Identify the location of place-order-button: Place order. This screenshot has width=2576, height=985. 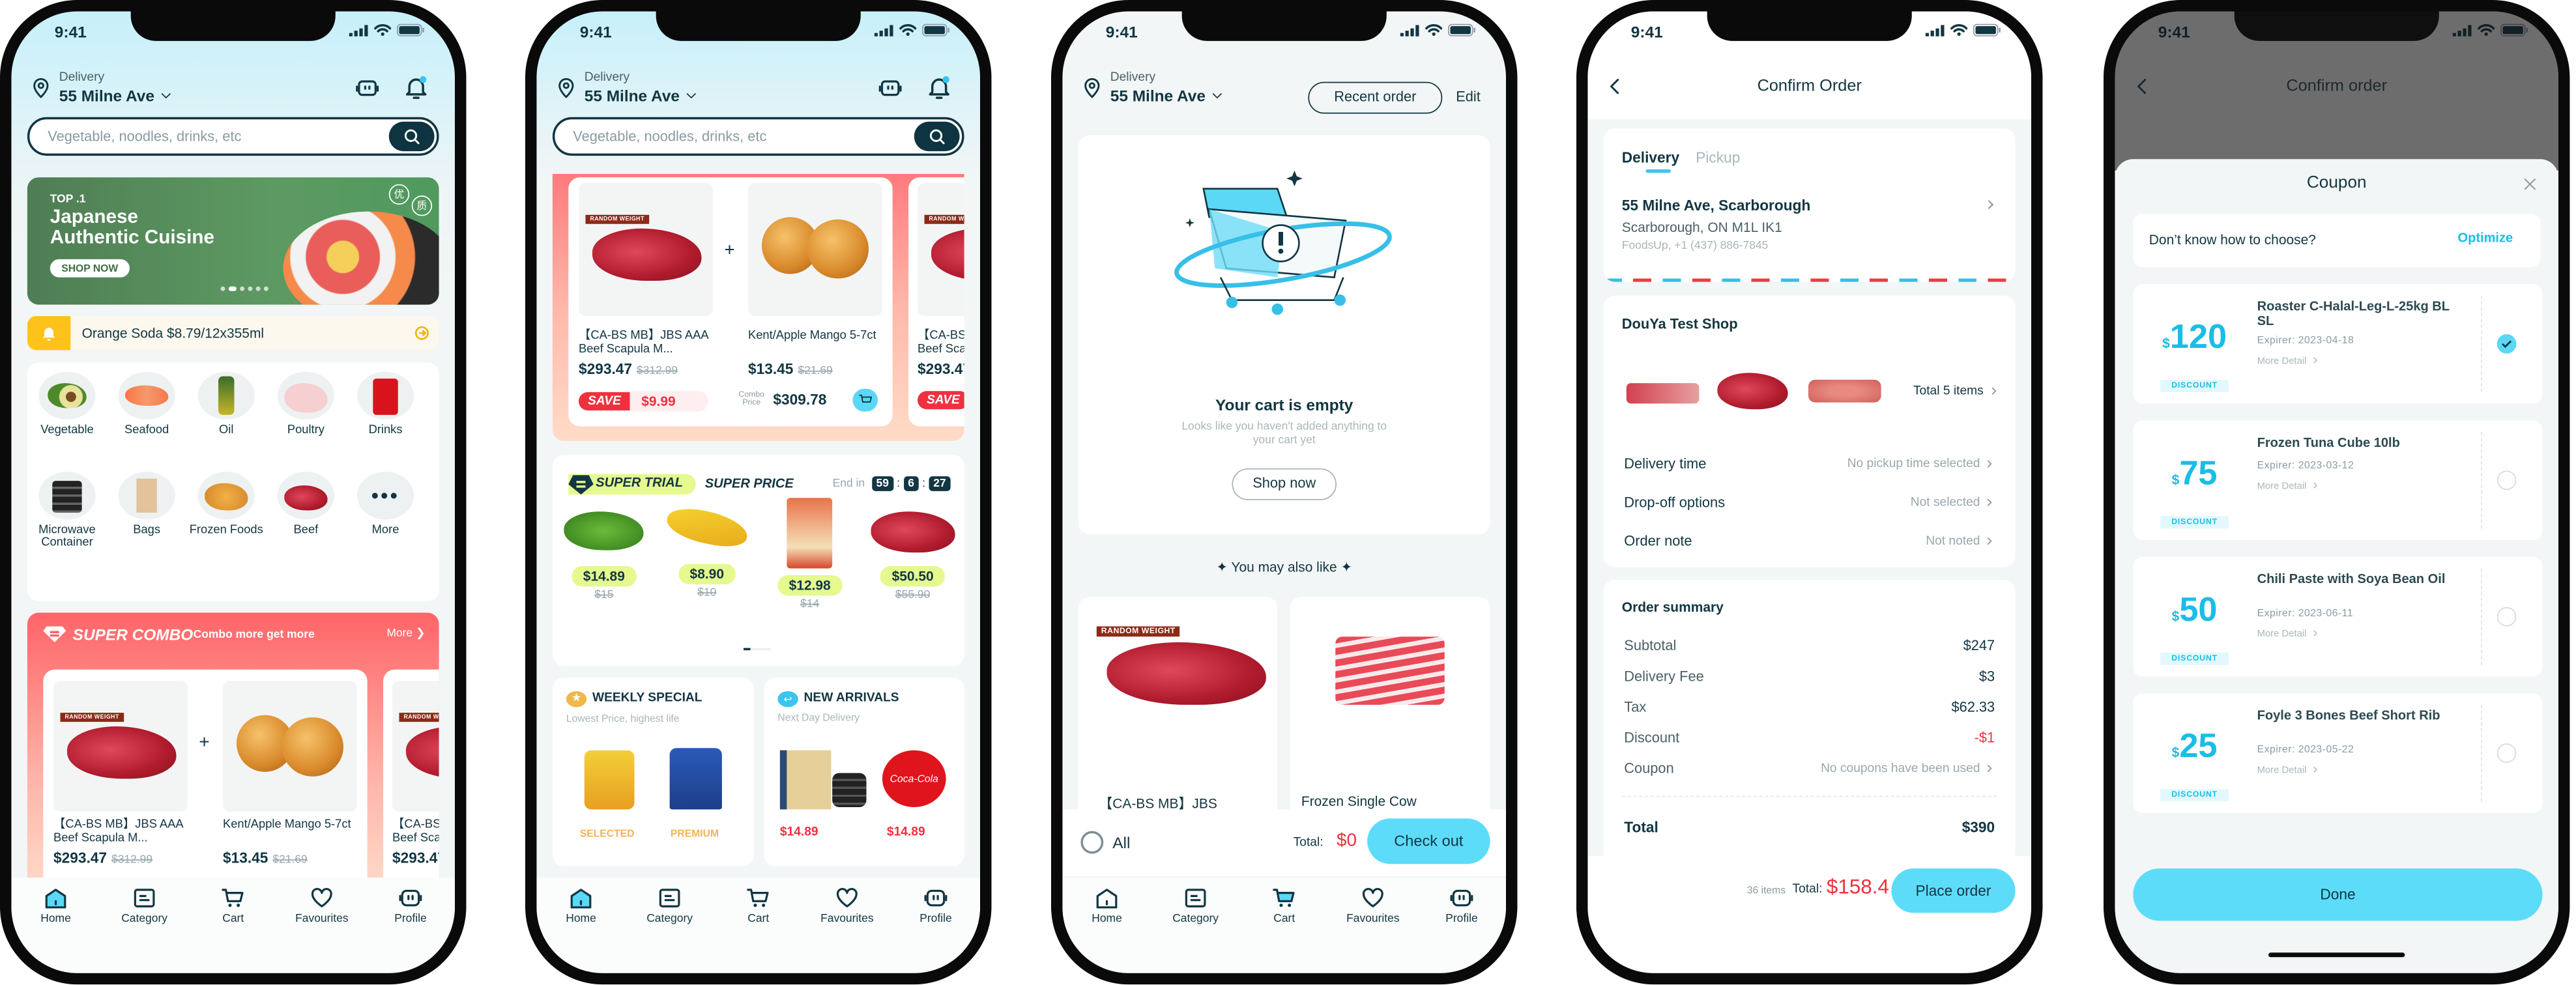
(1953, 891).